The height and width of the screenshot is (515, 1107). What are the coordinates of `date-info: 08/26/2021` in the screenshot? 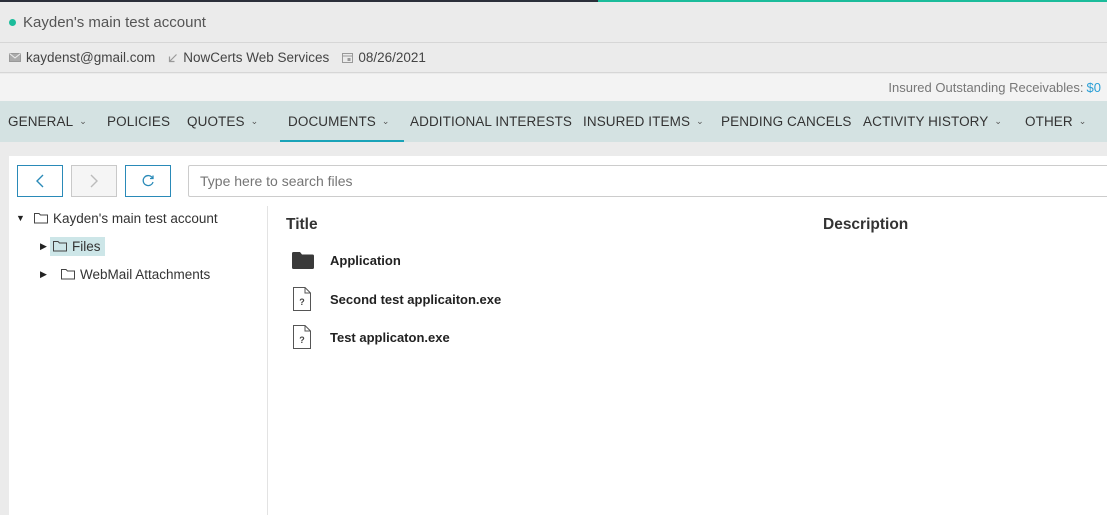 It's located at (384, 57).